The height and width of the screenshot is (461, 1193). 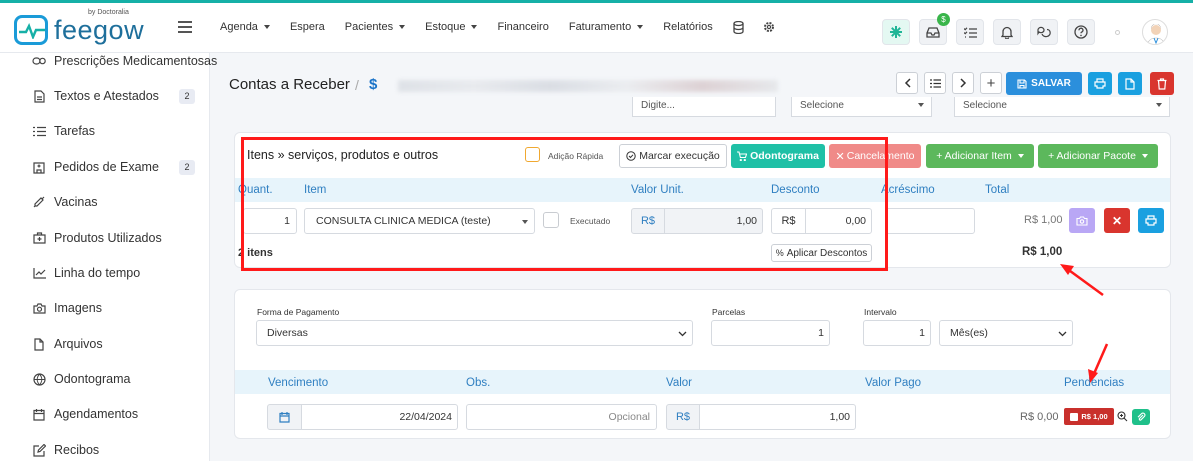 What do you see at coordinates (1022, 83) in the screenshot?
I see `floppy-icon` at bounding box center [1022, 83].